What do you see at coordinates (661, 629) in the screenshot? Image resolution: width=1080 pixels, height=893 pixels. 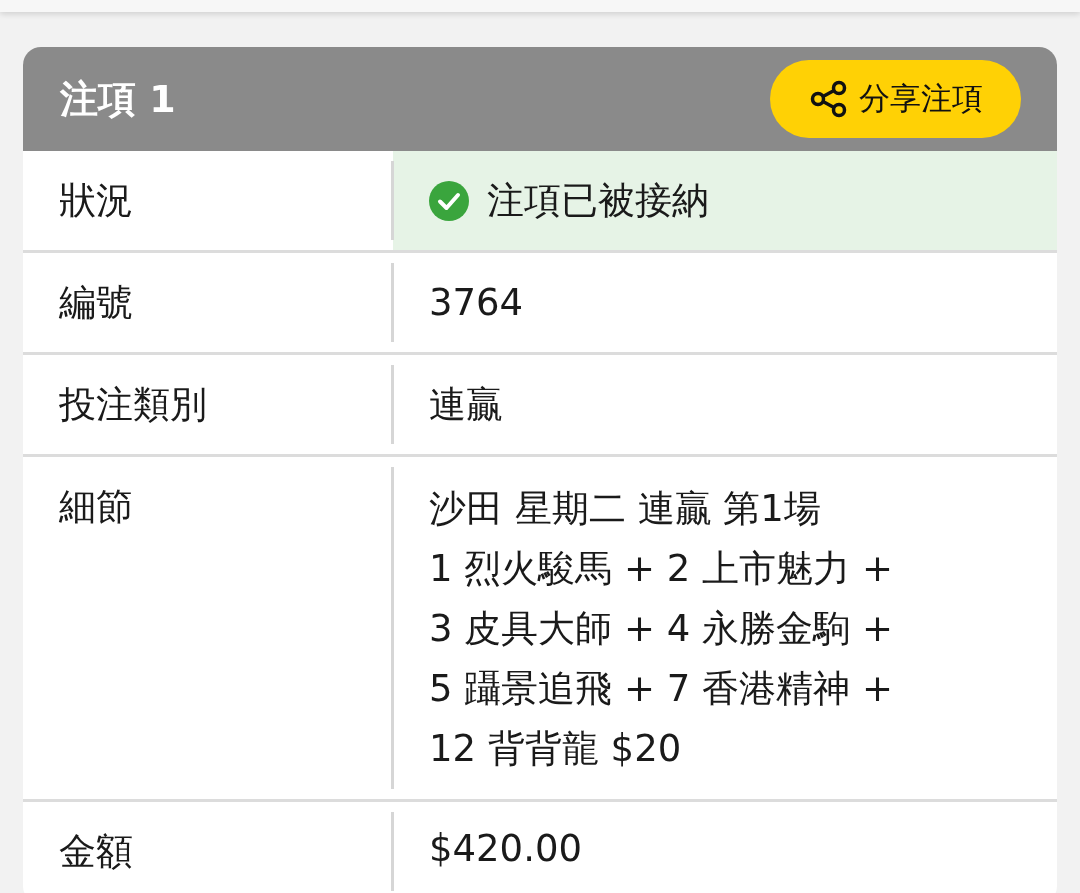 I see `detail-line: 3 皮具大師 + 4 永勝金駒 +` at bounding box center [661, 629].